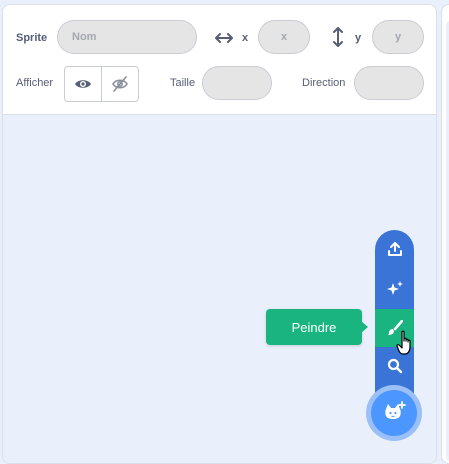 The height and width of the screenshot is (464, 449). Describe the element at coordinates (364, 327) in the screenshot. I see `tooltip-arrow` at that location.